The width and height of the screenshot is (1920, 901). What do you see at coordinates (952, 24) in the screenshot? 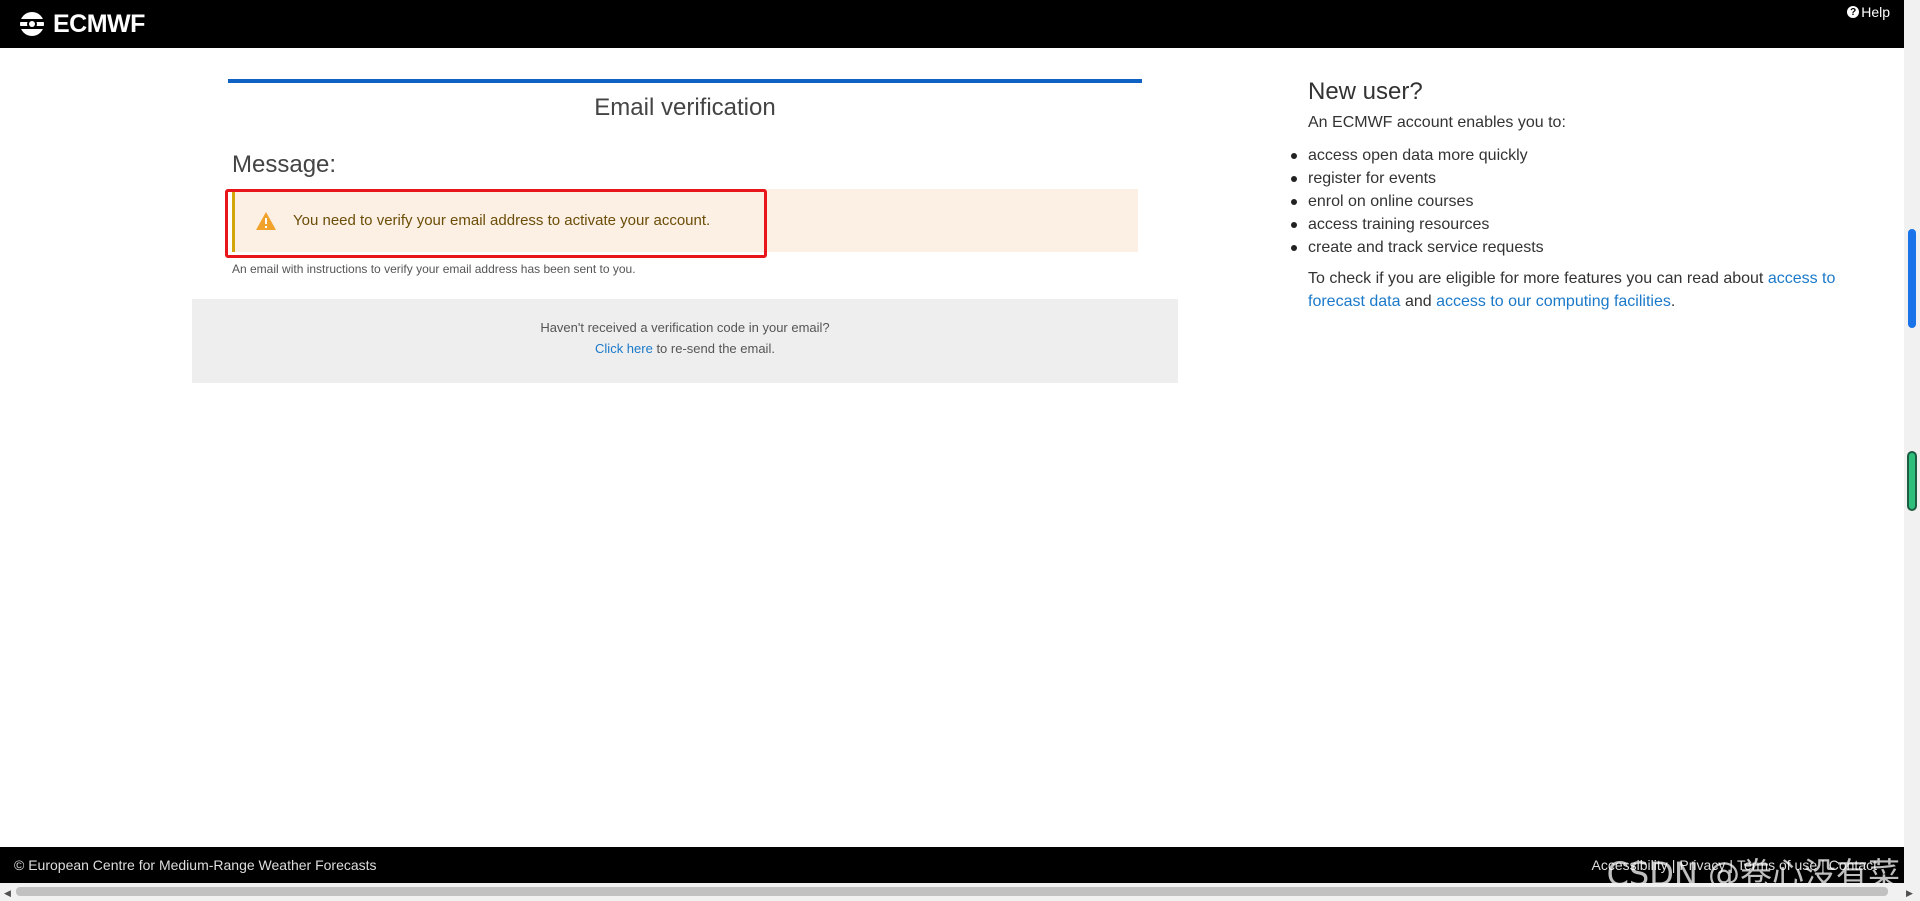
I see `top-navbar: ECMWF ? Help` at bounding box center [952, 24].